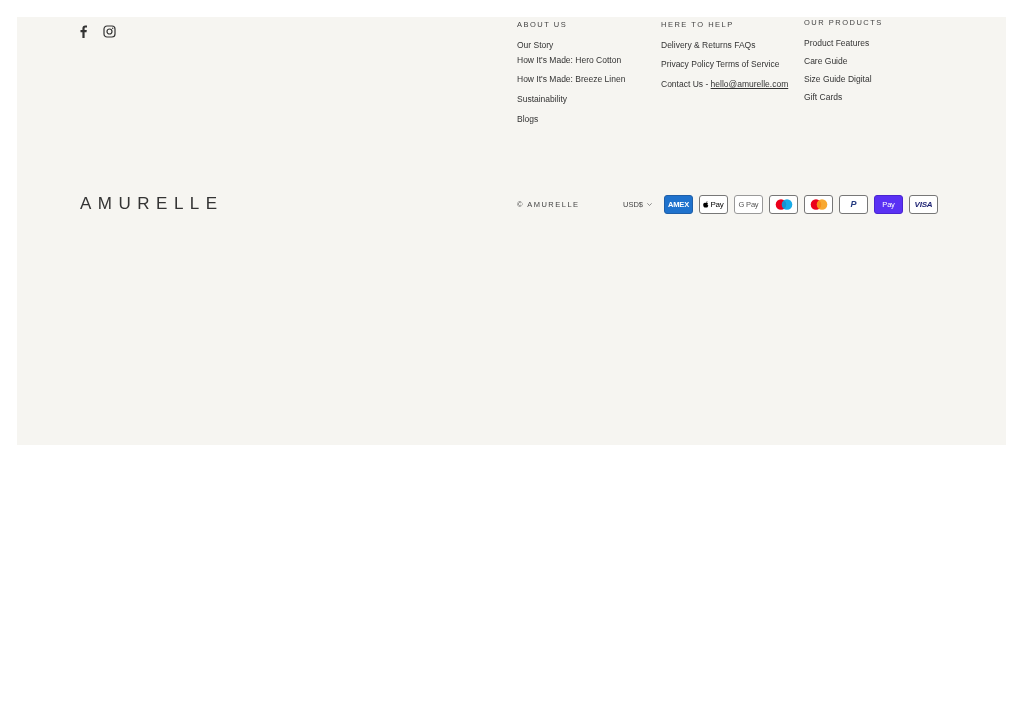 Image resolution: width=1024 pixels, height=723 pixels. I want to click on facebook-icon, so click(83, 31).